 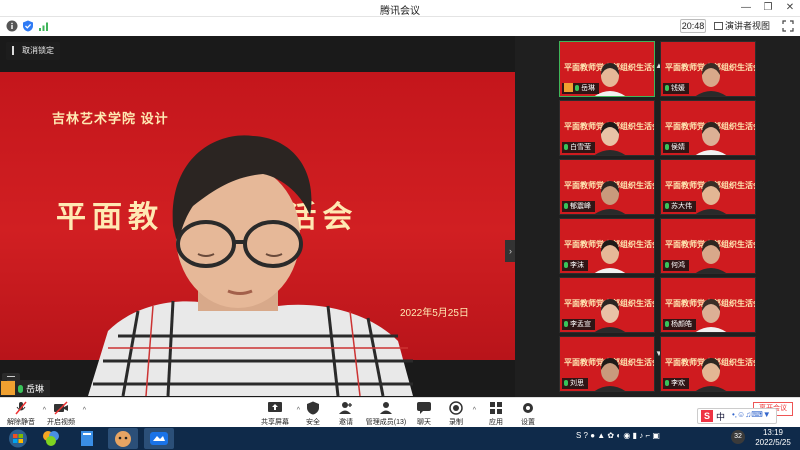 I want to click on notification-badge: 32, so click(x=738, y=437).